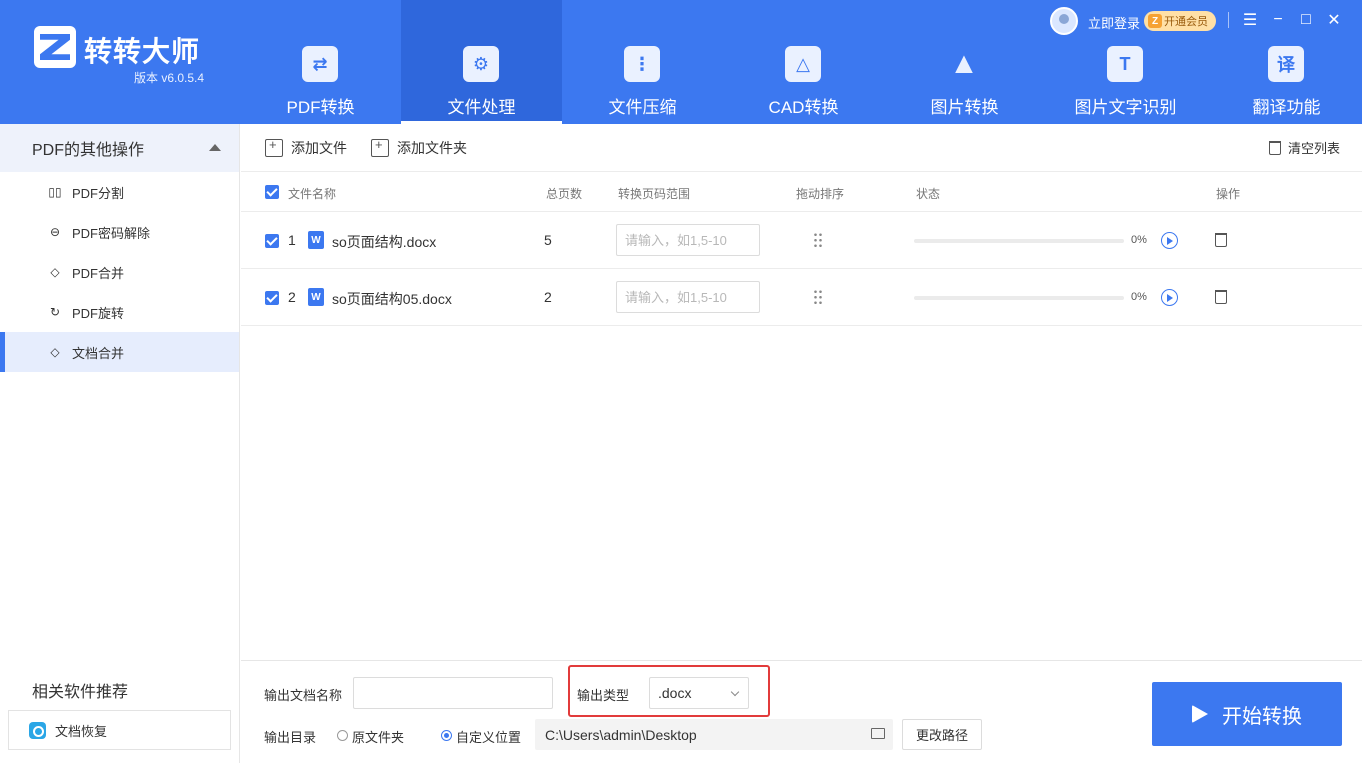  What do you see at coordinates (80, 692) in the screenshot?
I see `recommend-title: 相关软件推荐` at bounding box center [80, 692].